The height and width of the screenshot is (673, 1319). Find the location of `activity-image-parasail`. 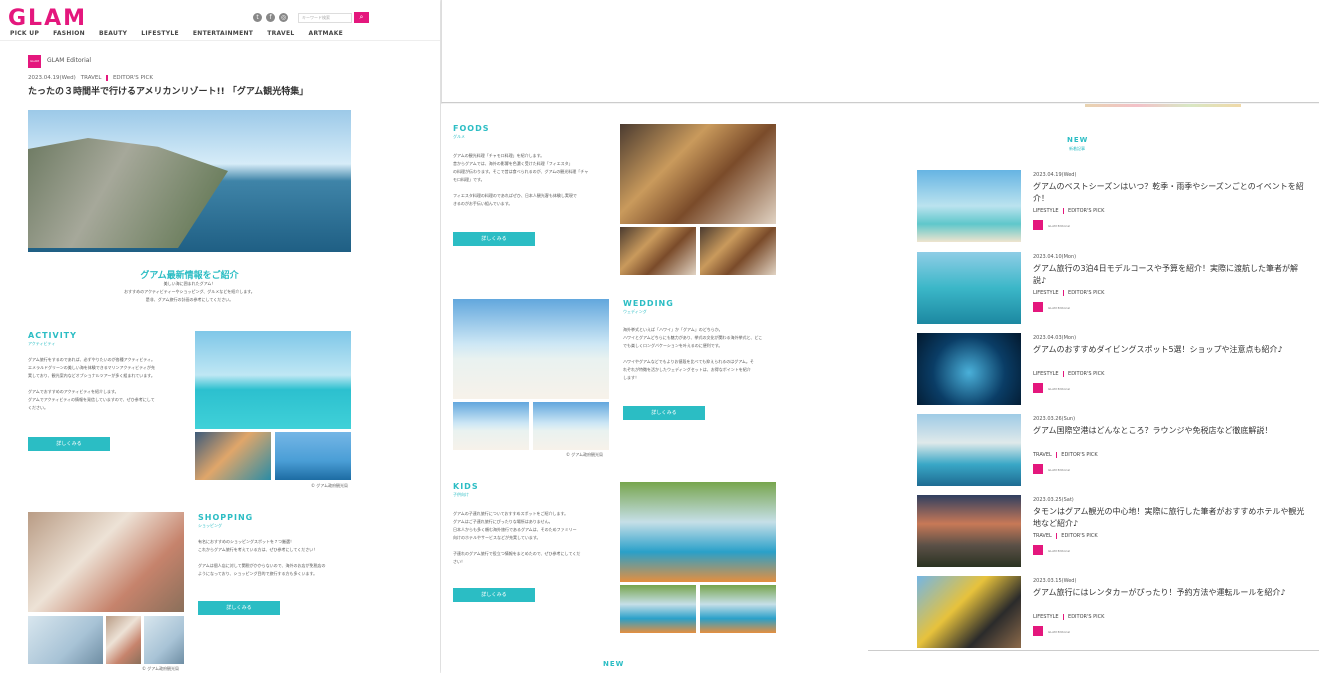

activity-image-parasail is located at coordinates (313, 456).